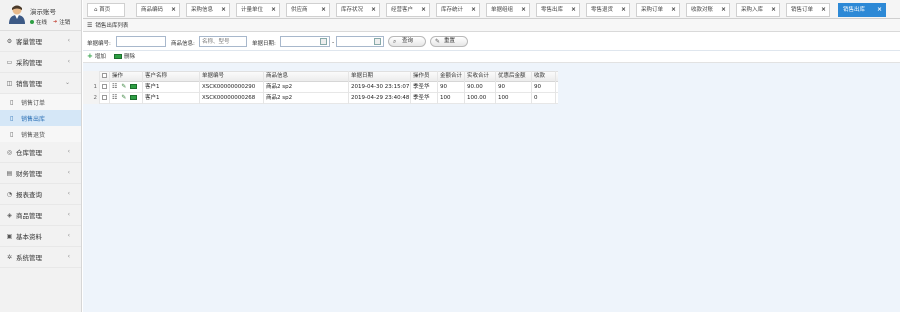 The image size is (900, 312). Describe the element at coordinates (452, 10) in the screenshot. I see `tab-label: 库存统计` at that location.